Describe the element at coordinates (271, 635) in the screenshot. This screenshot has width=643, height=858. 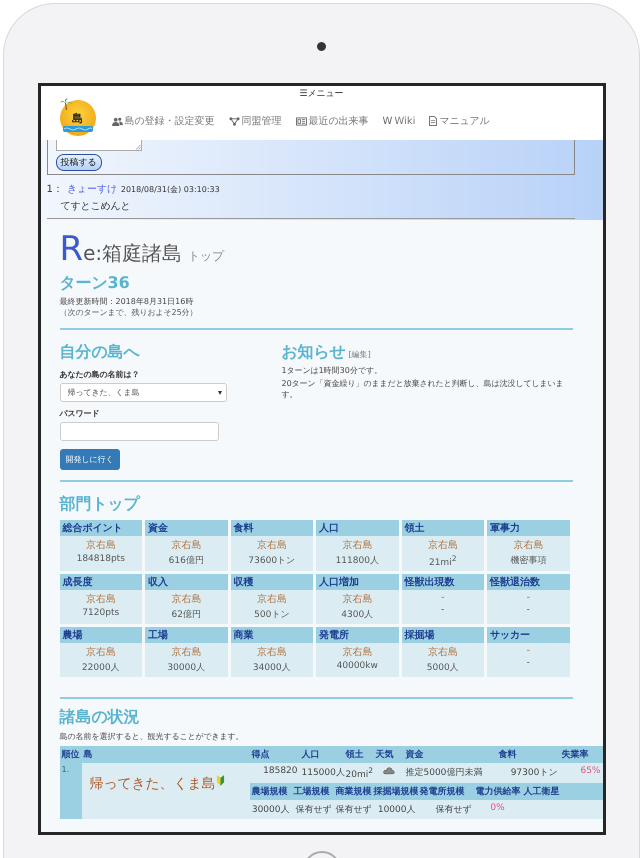
I see `card-title: 商業` at that location.